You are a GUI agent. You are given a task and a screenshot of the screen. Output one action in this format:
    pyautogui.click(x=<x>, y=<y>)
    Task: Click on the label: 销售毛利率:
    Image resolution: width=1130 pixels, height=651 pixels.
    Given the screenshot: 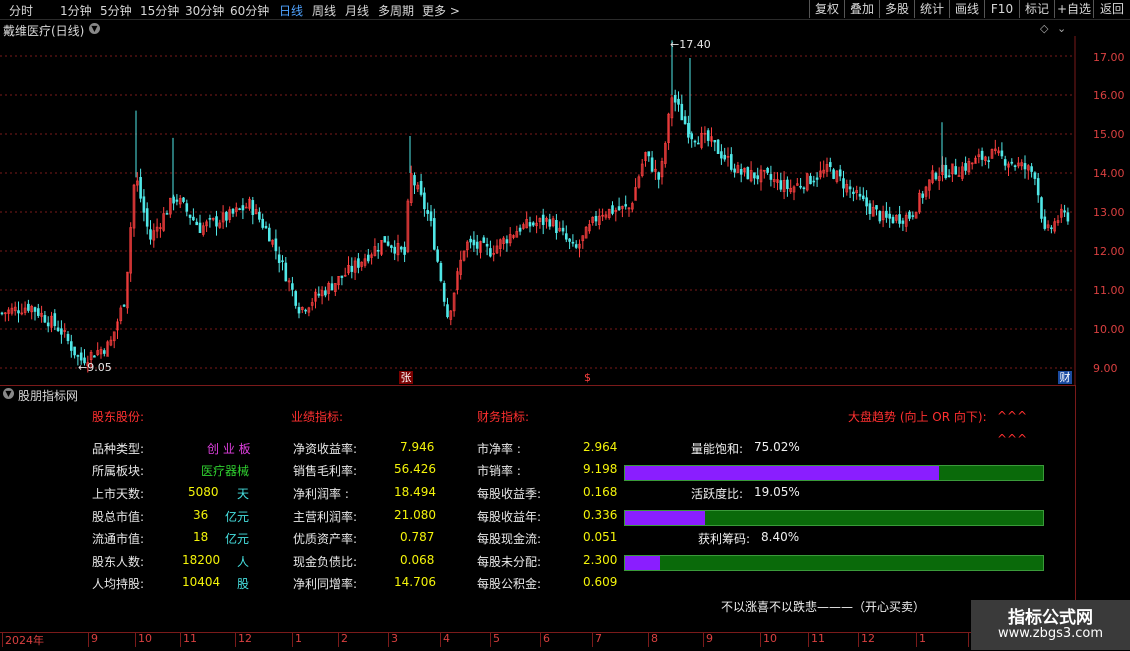 What is the action you would take?
    pyautogui.click(x=325, y=471)
    